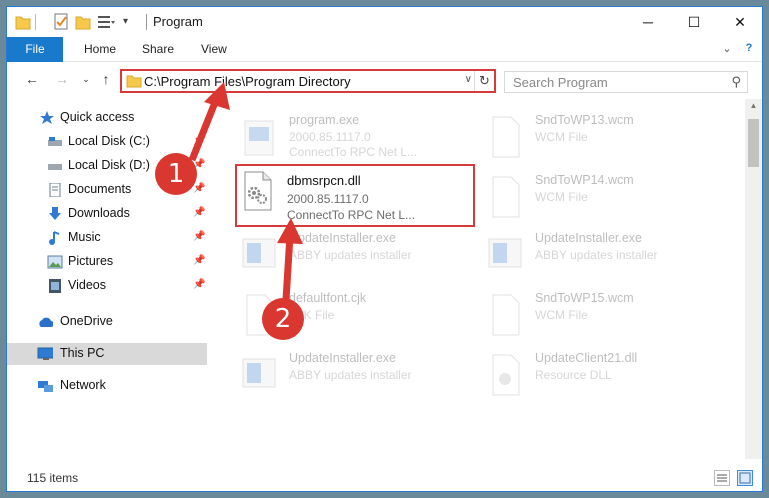  Describe the element at coordinates (283, 319) in the screenshot. I see `callout-2: 2` at that location.